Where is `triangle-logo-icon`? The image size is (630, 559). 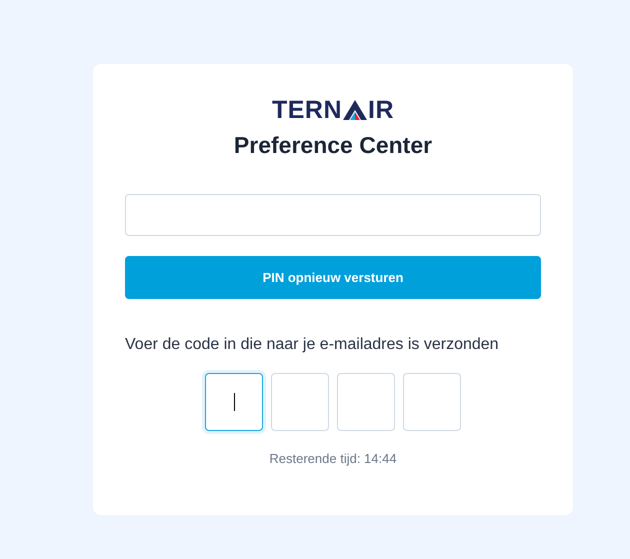 triangle-logo-icon is located at coordinates (355, 110).